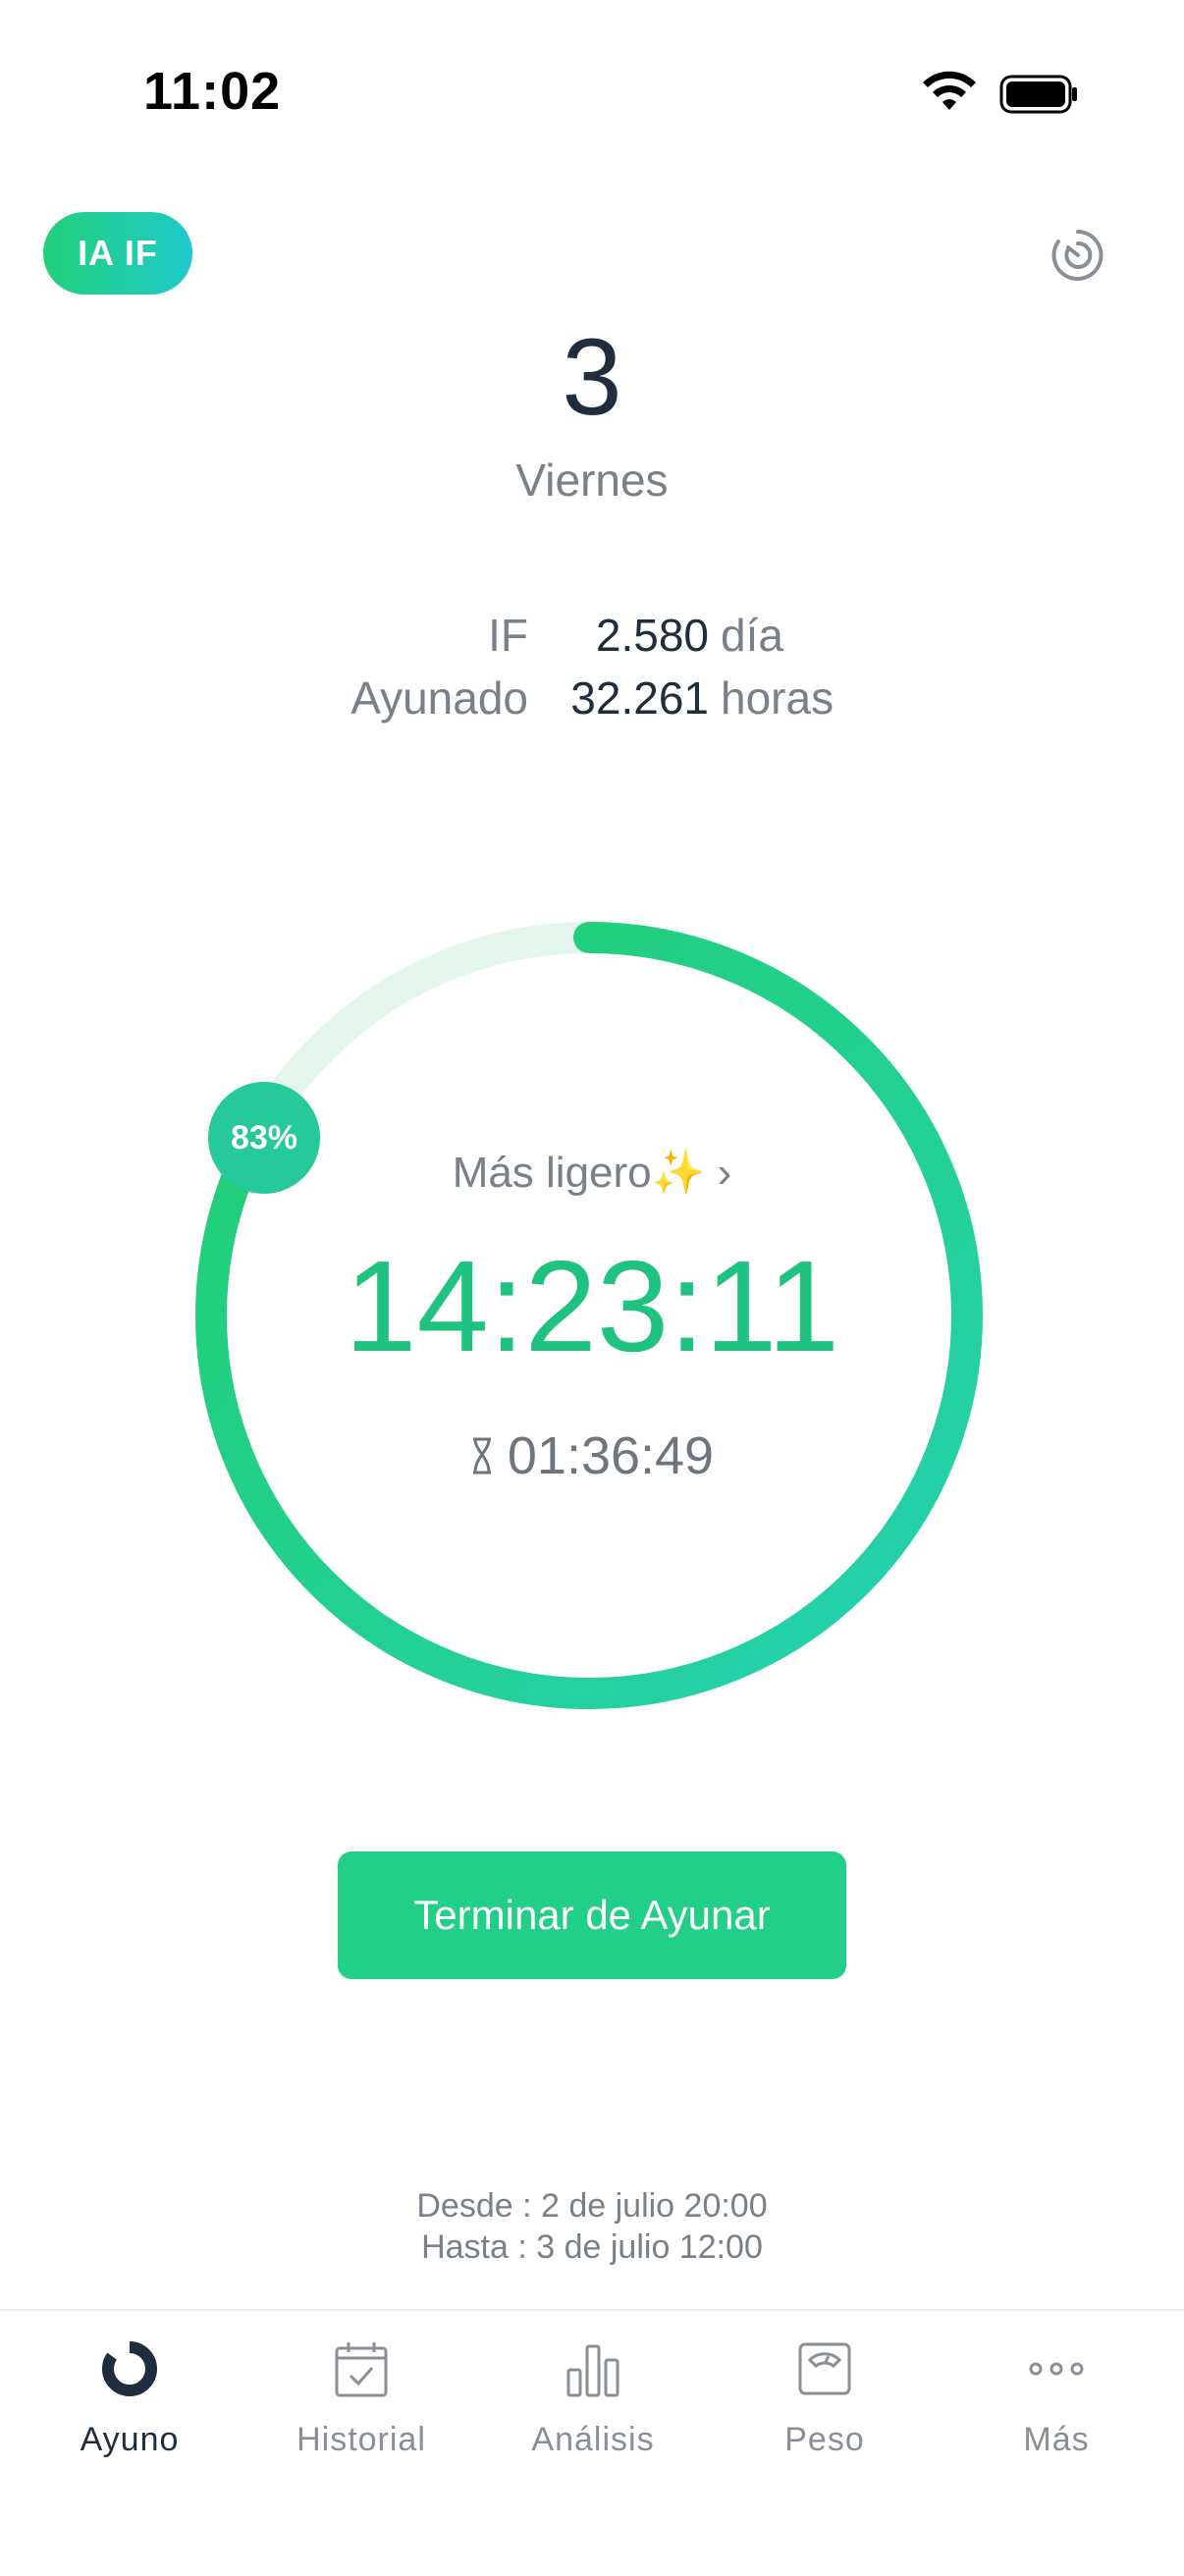  What do you see at coordinates (212, 91) in the screenshot?
I see `status-time: 11:02` at bounding box center [212, 91].